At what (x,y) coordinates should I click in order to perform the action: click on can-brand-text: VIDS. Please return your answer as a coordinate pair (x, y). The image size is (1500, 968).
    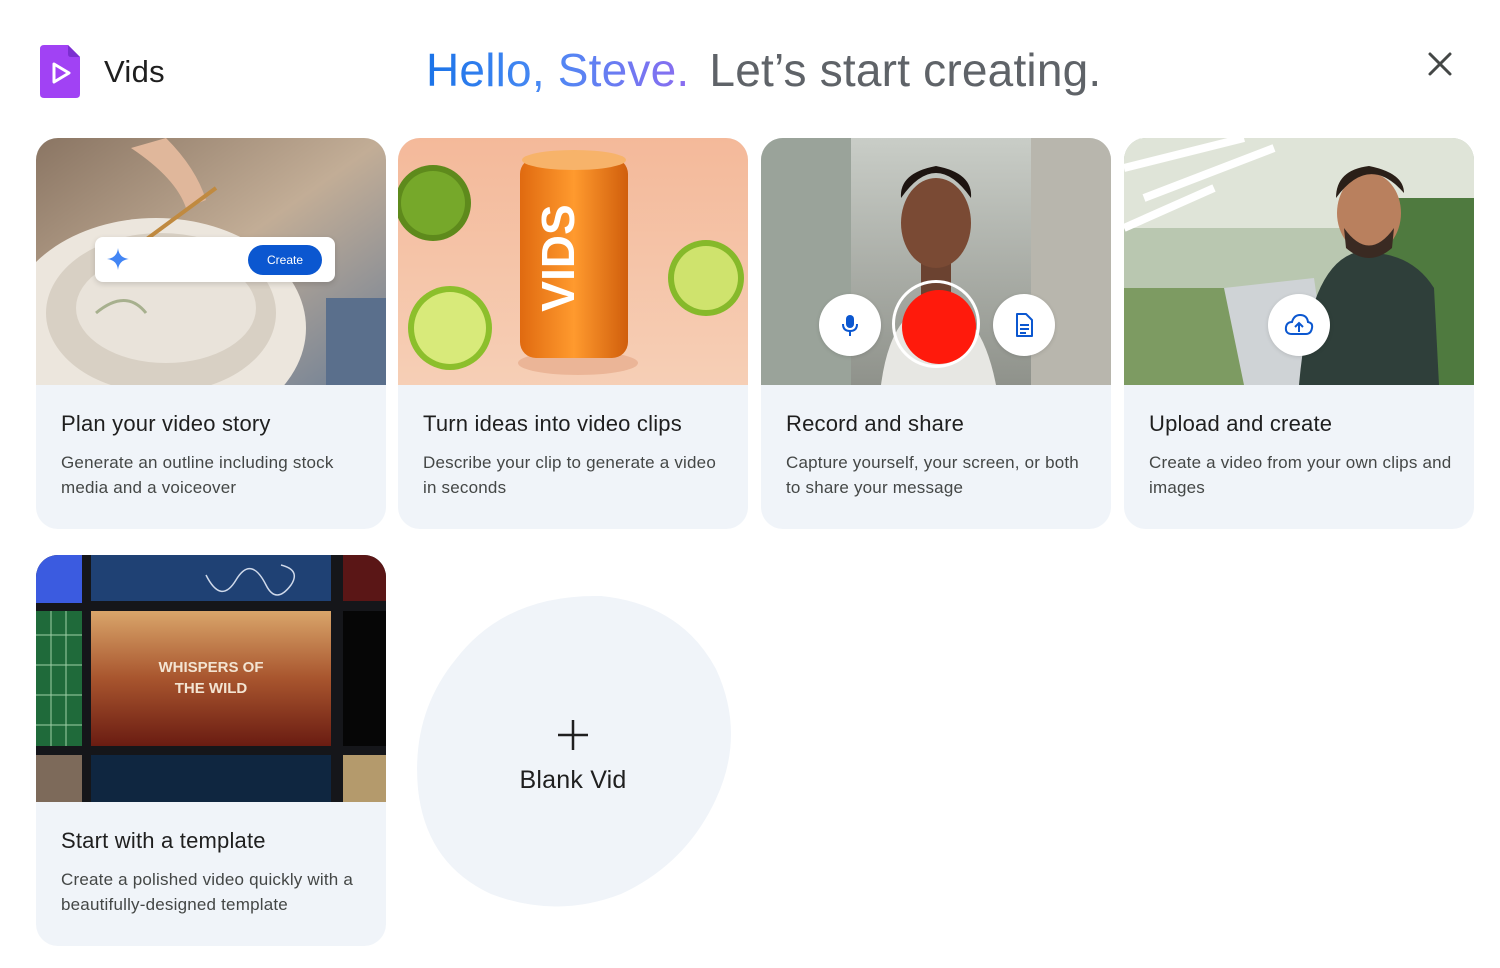
    Looking at the image, I should click on (558, 257).